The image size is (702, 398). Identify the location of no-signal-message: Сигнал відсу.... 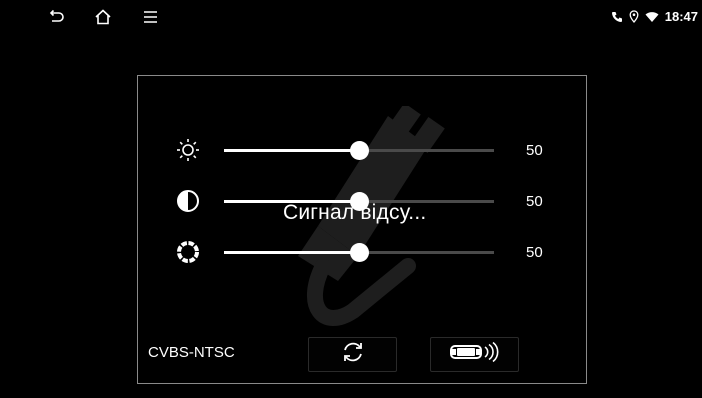
(355, 212).